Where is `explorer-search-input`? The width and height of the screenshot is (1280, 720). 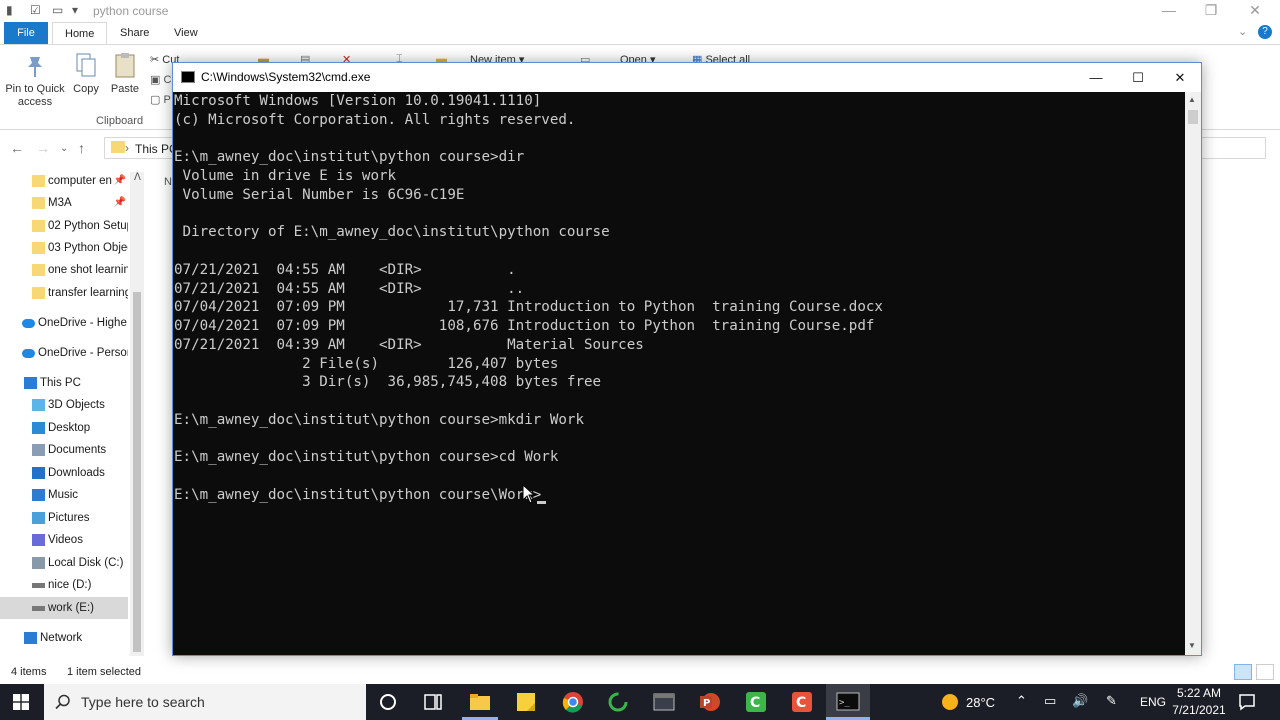 explorer-search-input is located at coordinates (1233, 148).